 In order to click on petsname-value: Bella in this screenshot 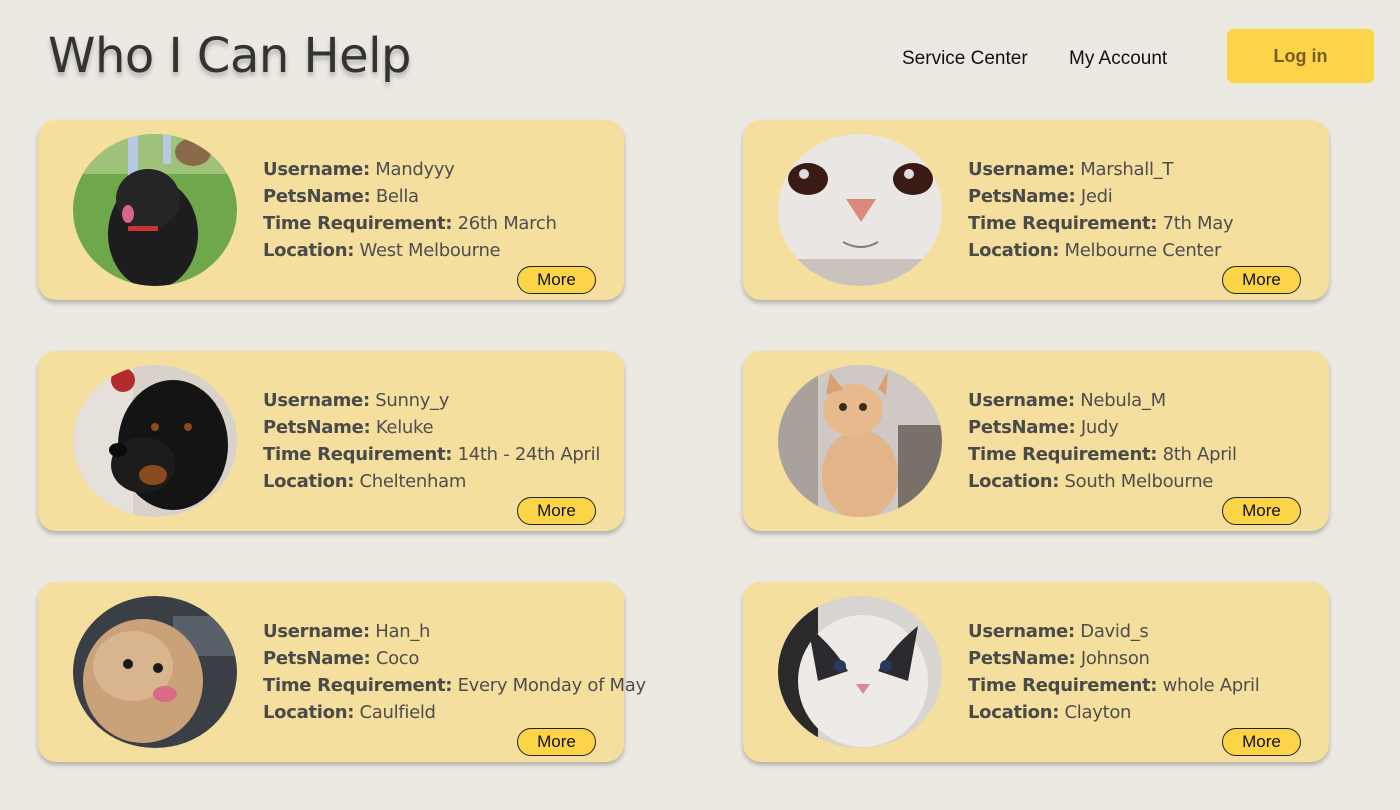, I will do `click(397, 196)`.